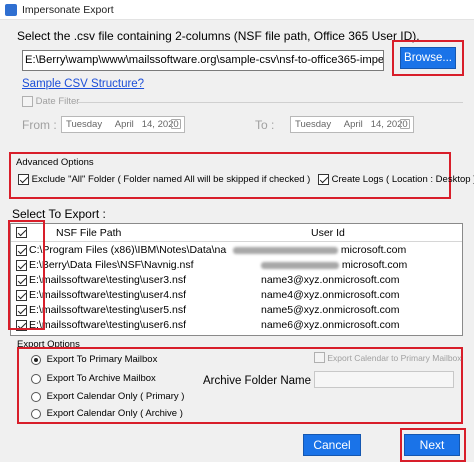 The image size is (474, 462). What do you see at coordinates (402, 179) in the screenshot?
I see `create-logs-label: Create Logs ( Location : Desktop )` at bounding box center [402, 179].